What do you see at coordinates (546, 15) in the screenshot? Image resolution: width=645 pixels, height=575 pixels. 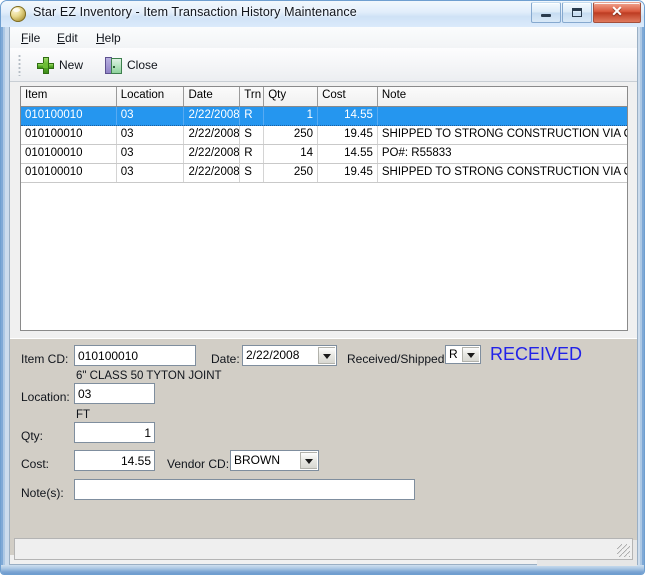 I see `minimize-icon` at bounding box center [546, 15].